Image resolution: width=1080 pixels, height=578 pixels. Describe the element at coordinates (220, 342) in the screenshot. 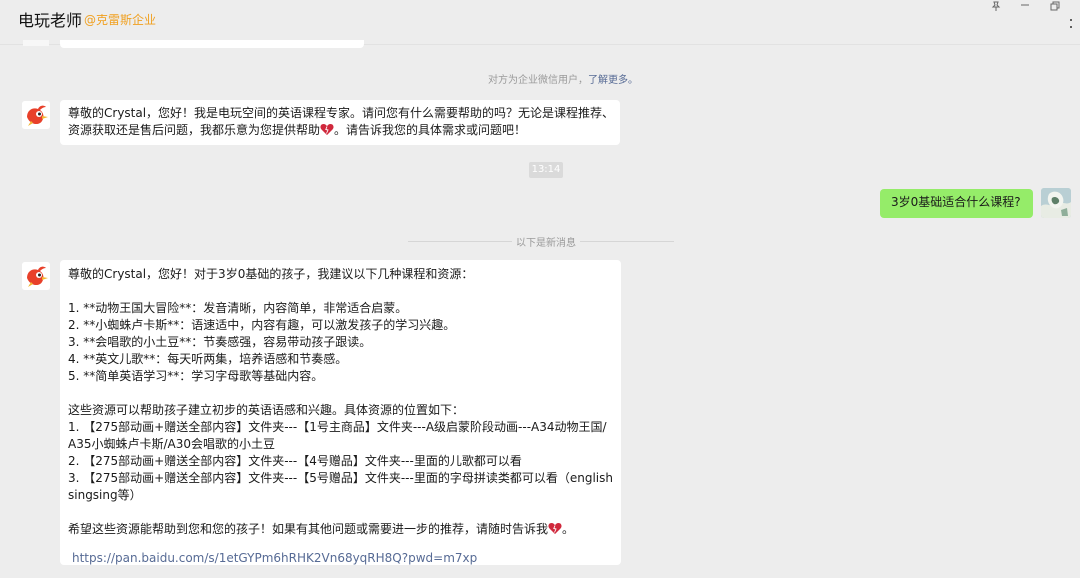

I see `list-item: 3. **会唱歌的小土豆**：节奏感强，容易带动孩子跟读。` at that location.